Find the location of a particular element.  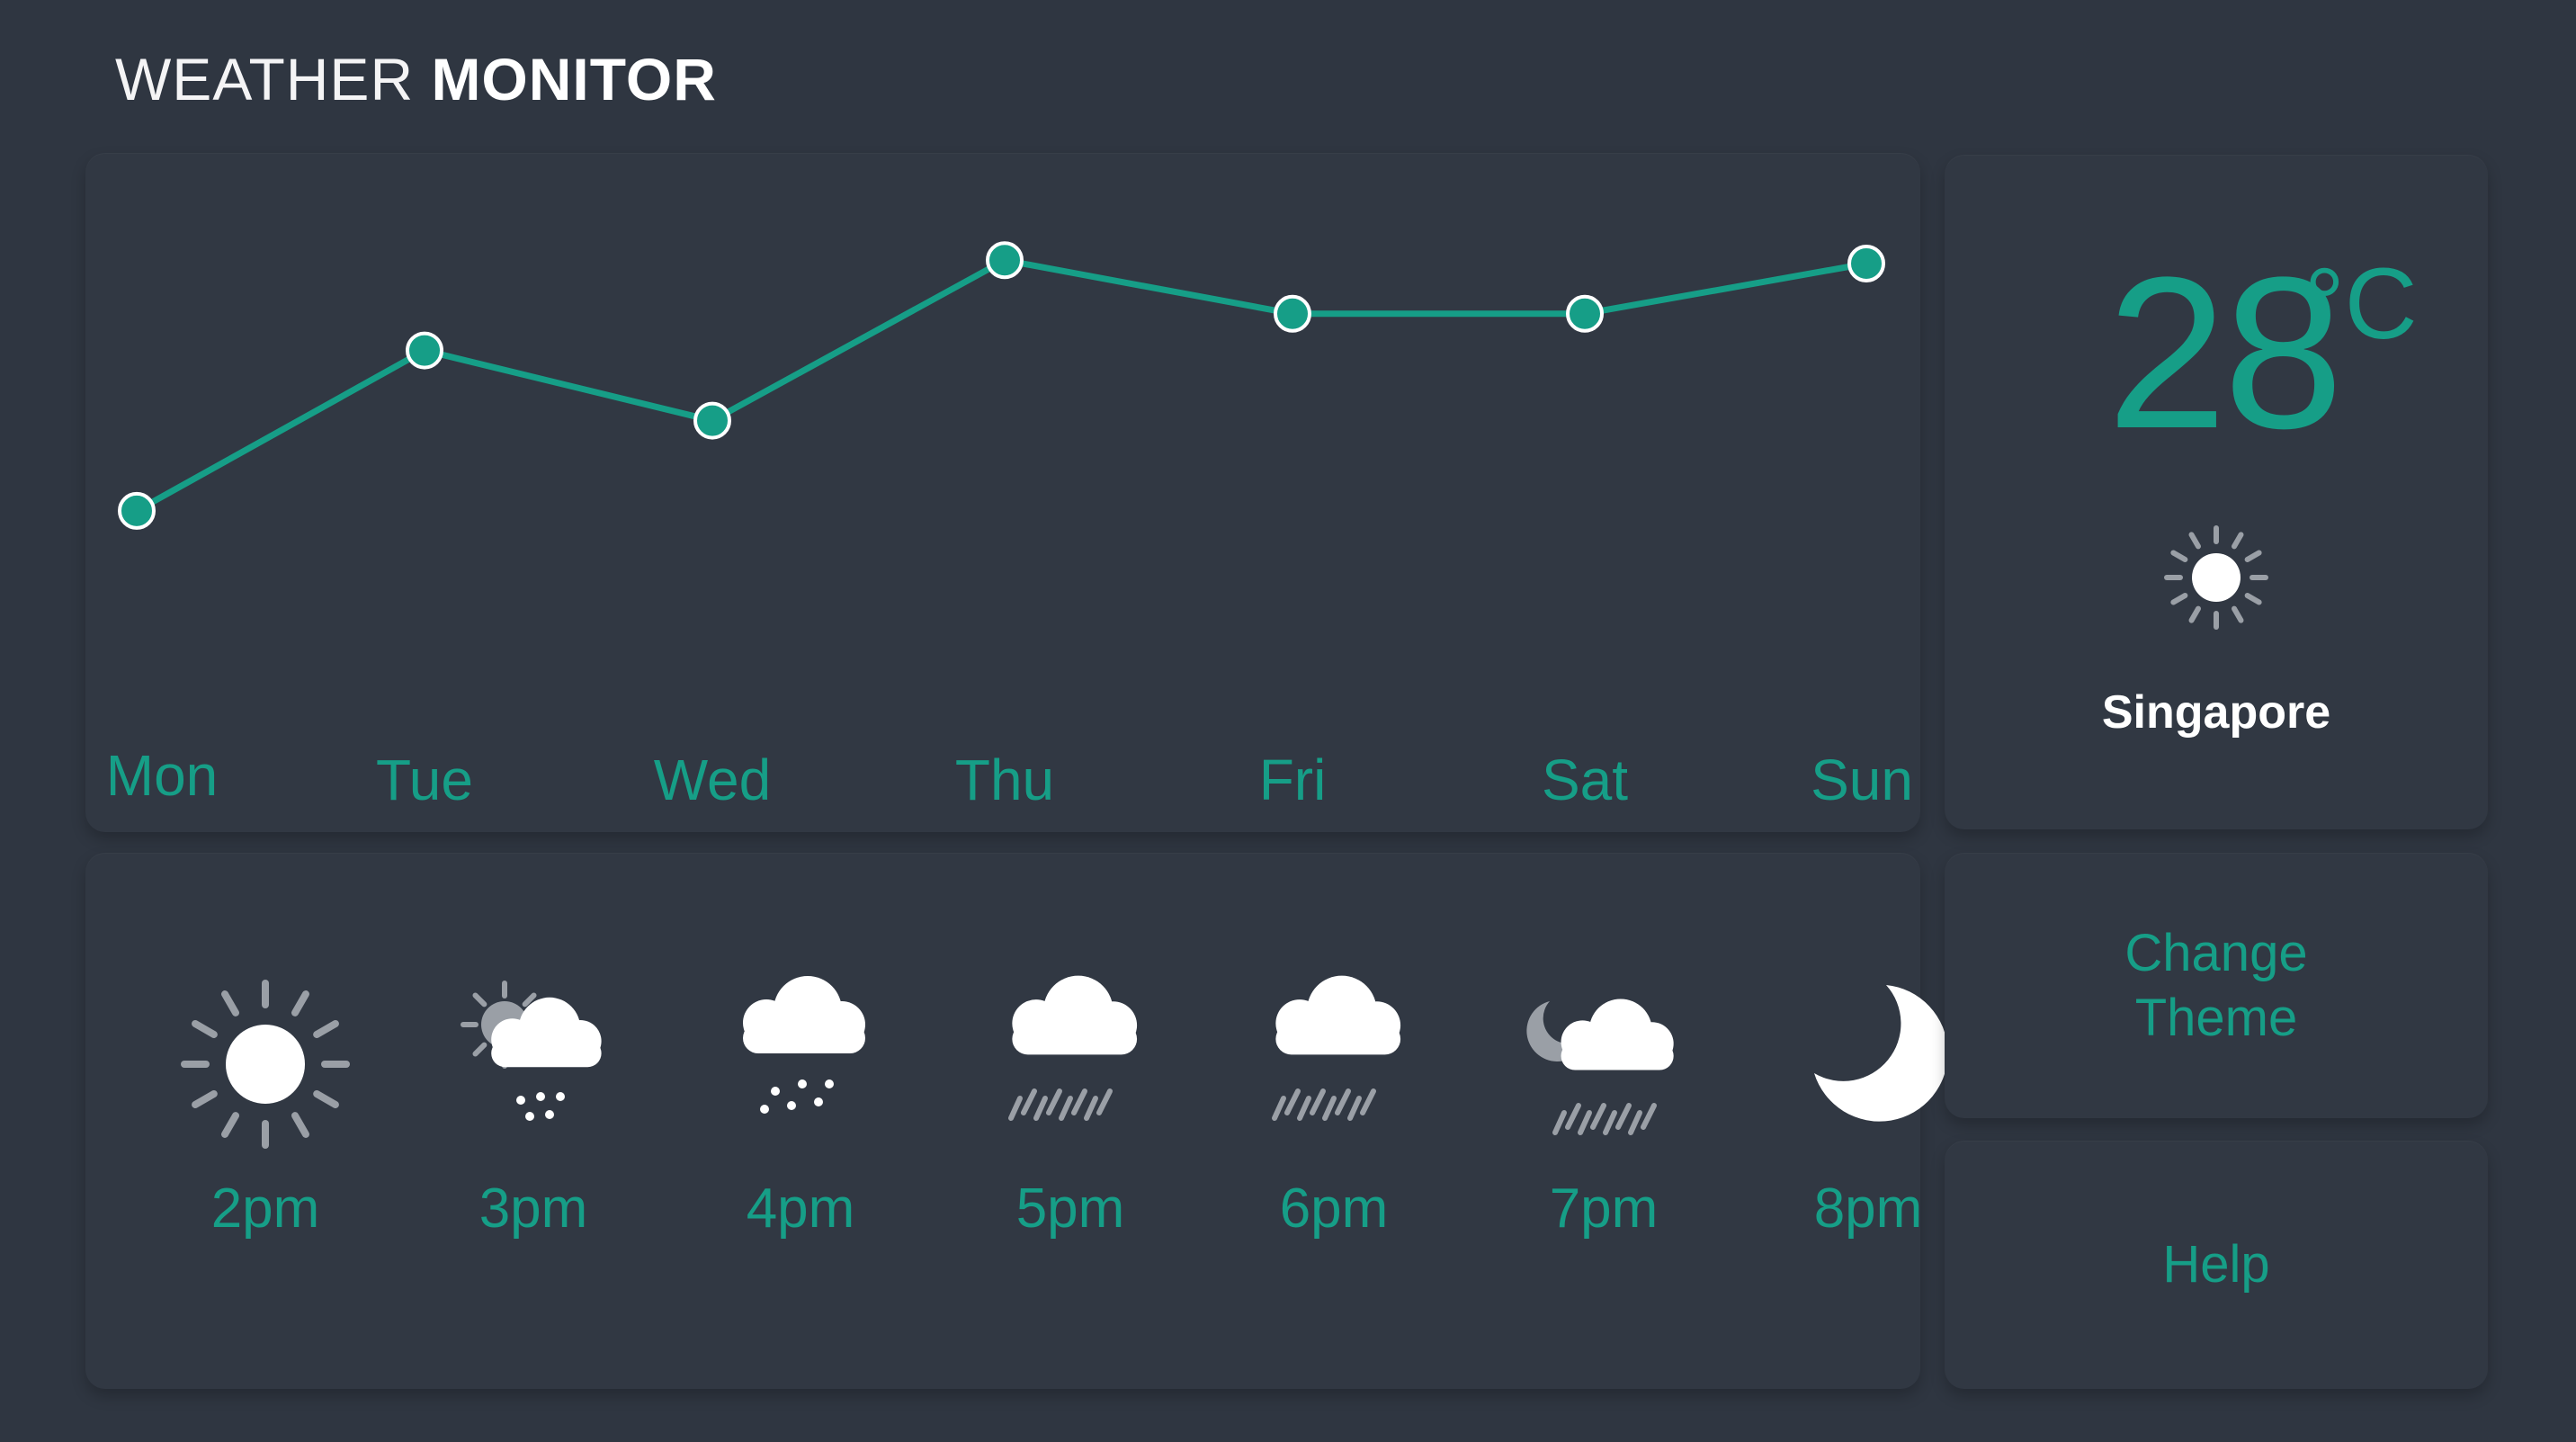

current-conditions-panel: 28 °C Singapore is located at coordinates (2216, 492).